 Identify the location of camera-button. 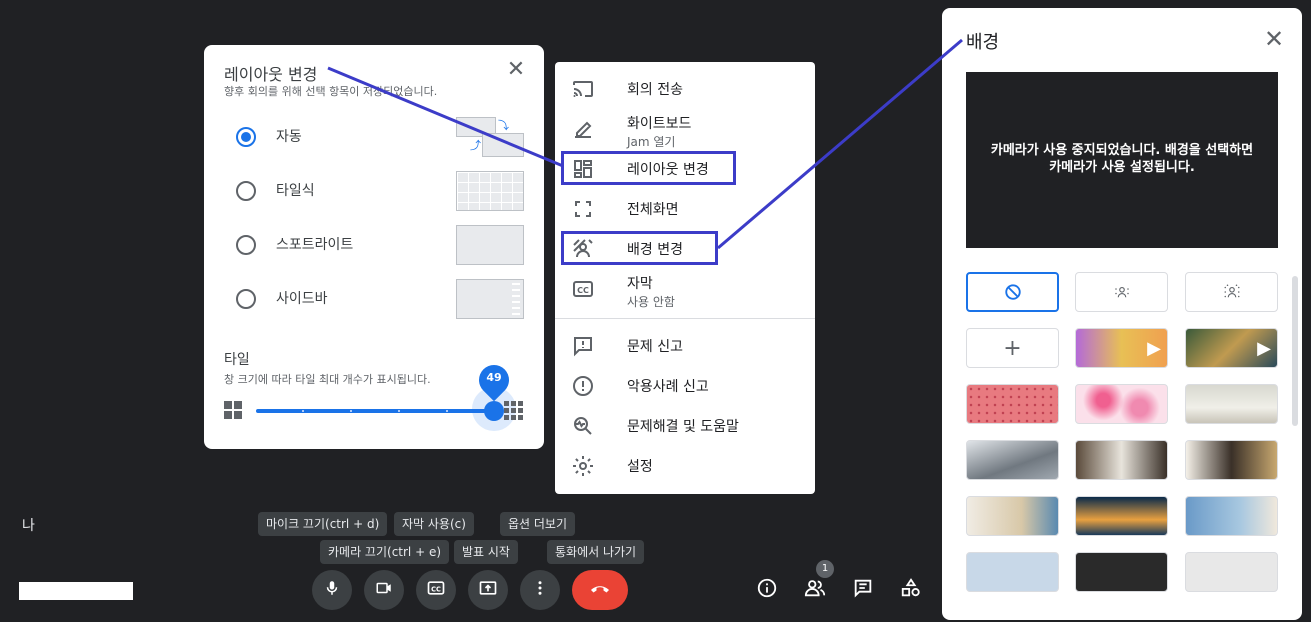
(384, 590).